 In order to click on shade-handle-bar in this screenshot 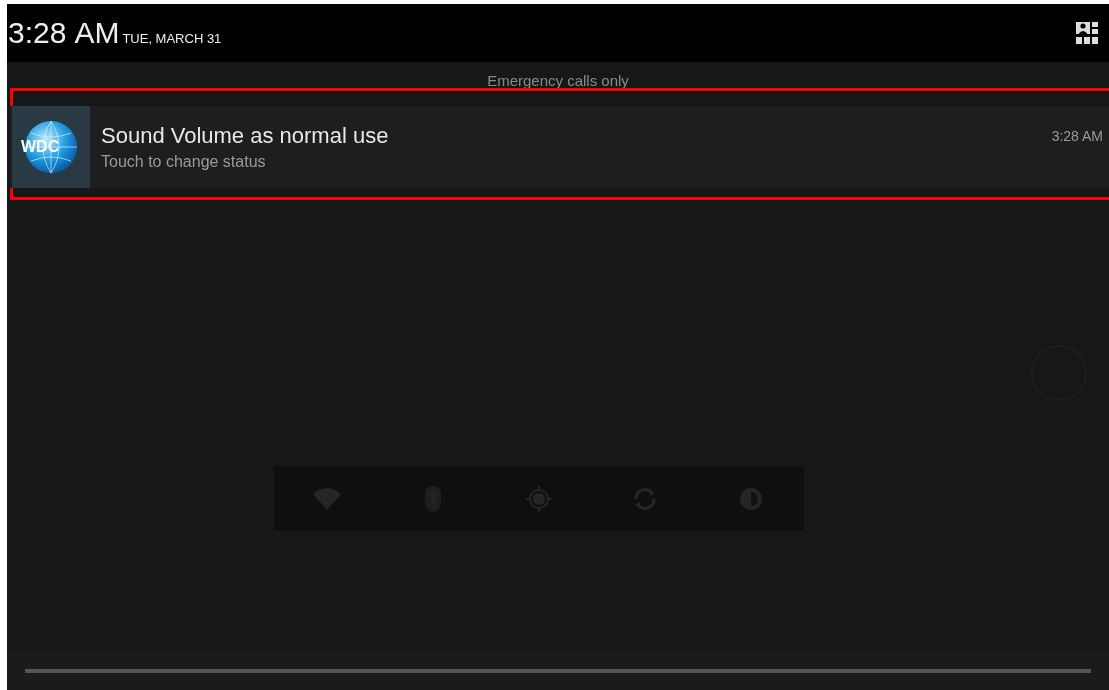, I will do `click(558, 671)`.